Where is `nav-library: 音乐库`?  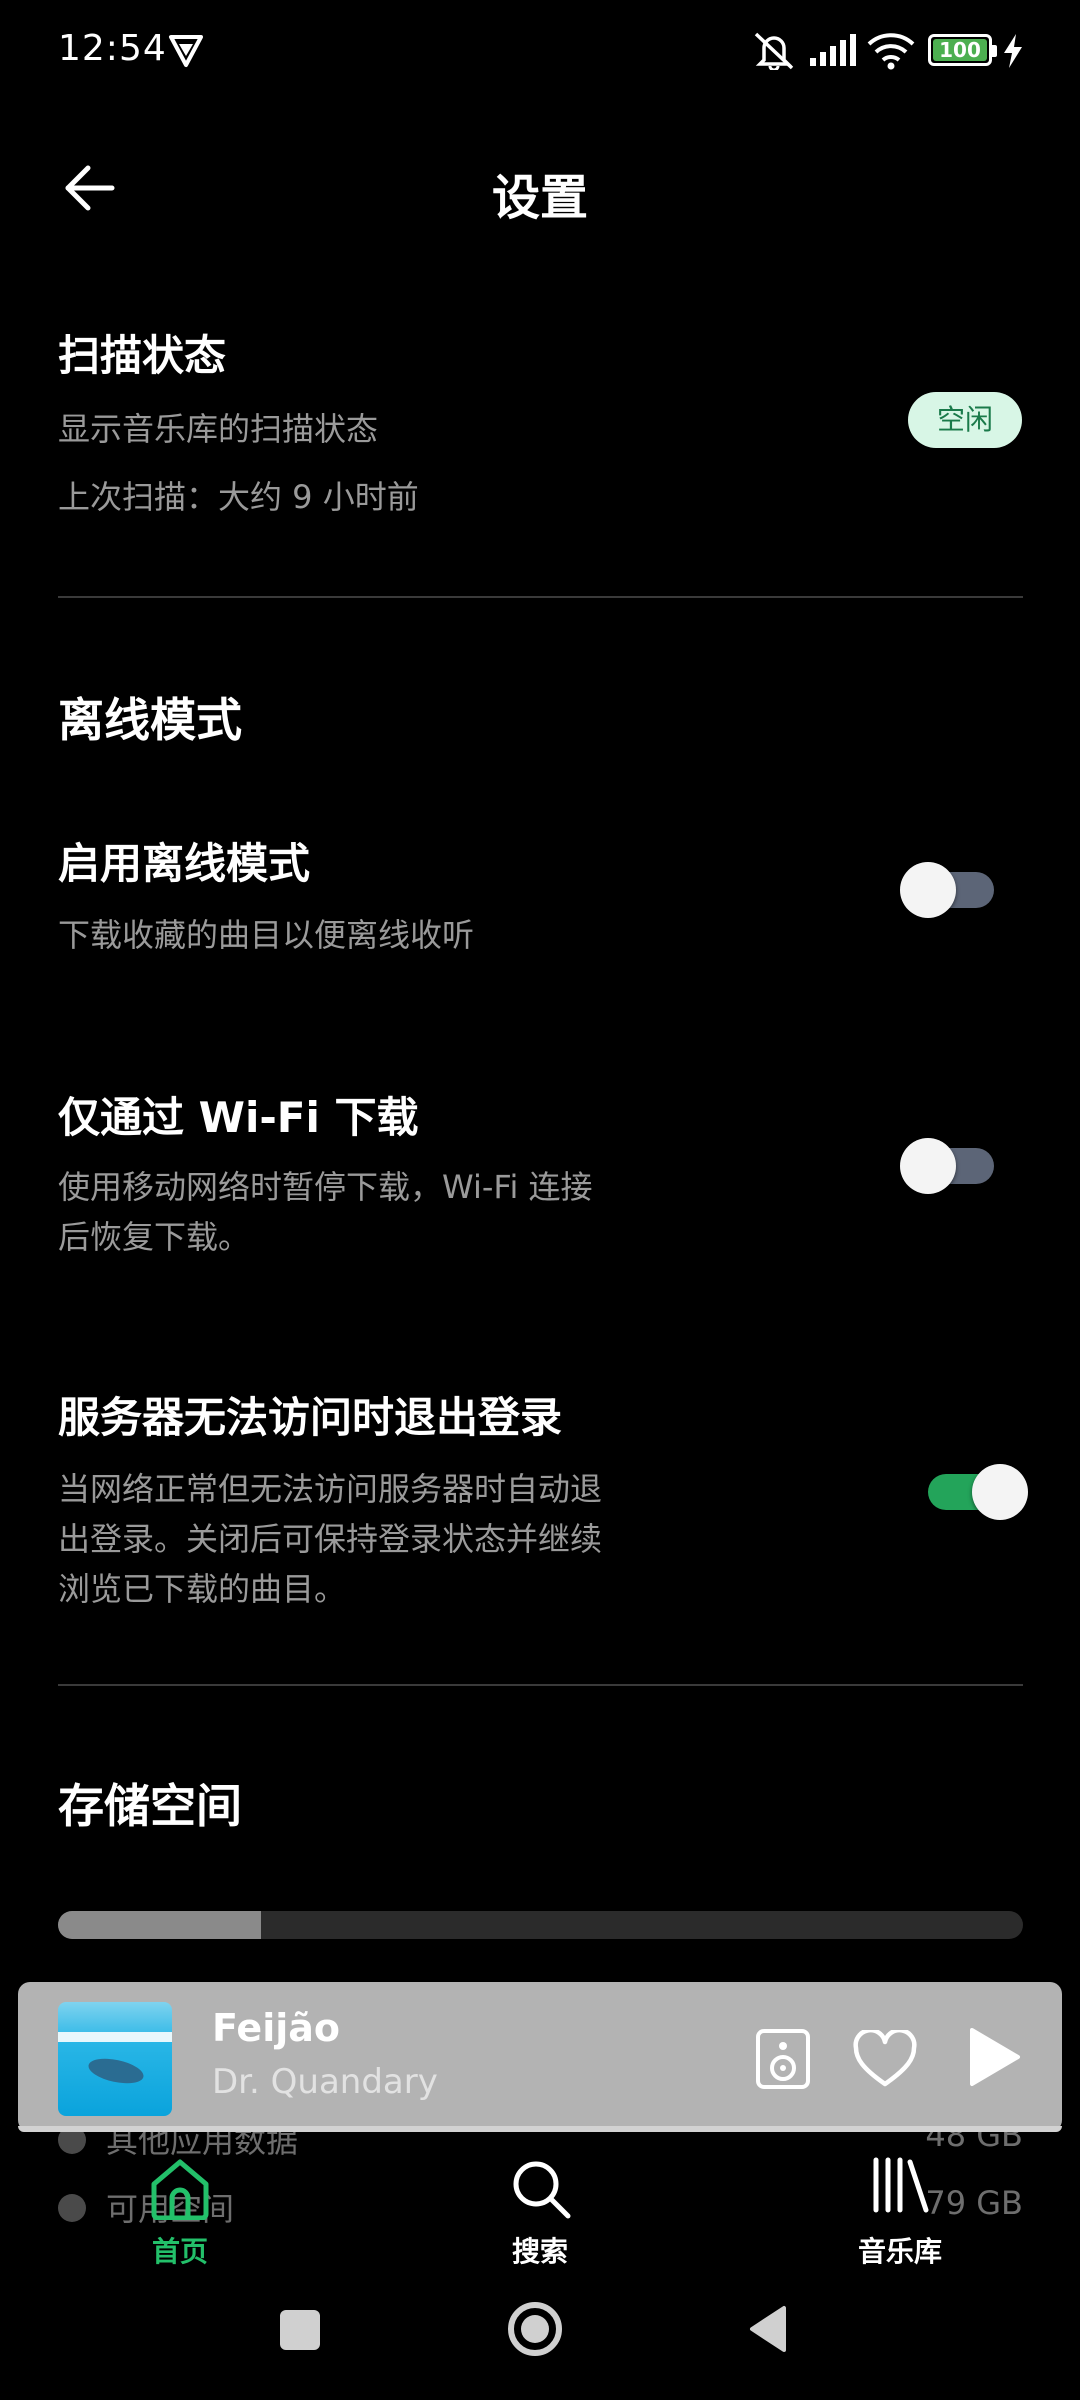 nav-library: 音乐库 is located at coordinates (900, 2210).